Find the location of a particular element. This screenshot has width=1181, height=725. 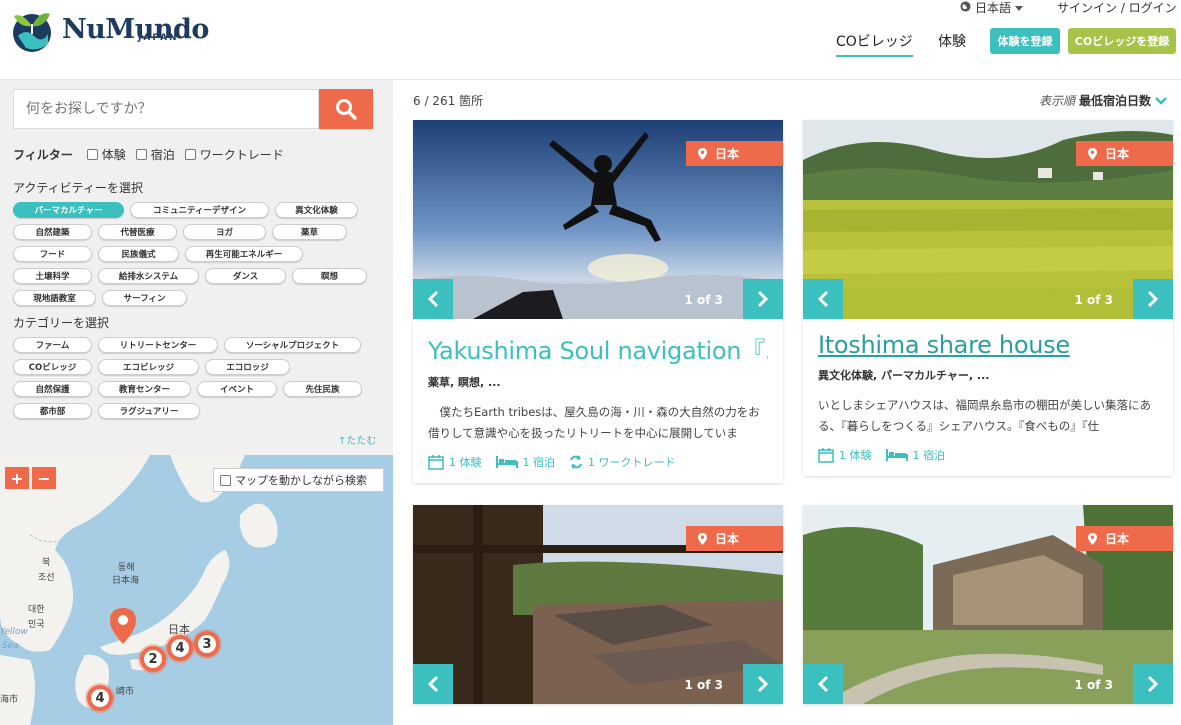

filter-worktrade: ワークトレード is located at coordinates (234, 154).